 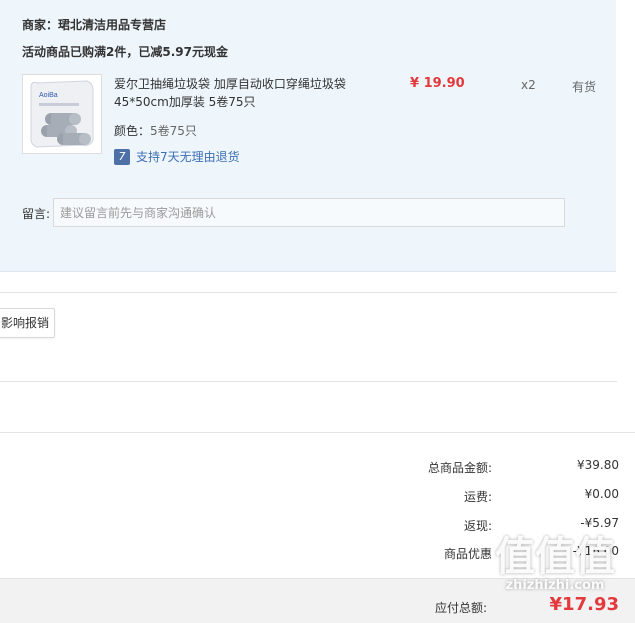 I want to click on spec-label: 颜色：, so click(x=132, y=131).